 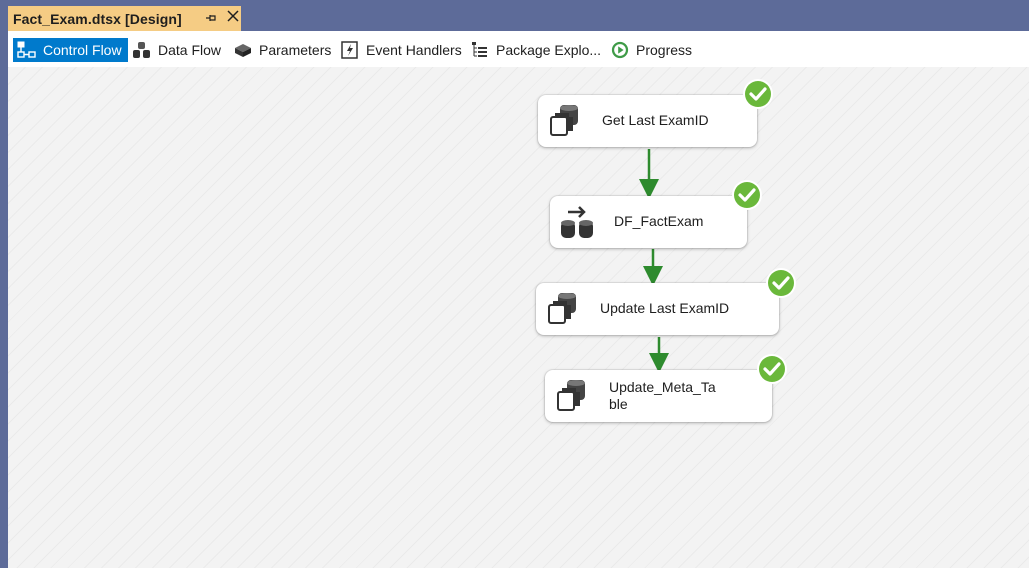 I want to click on document-tab-strip: Fact_Exam.dtsx [Design], so click(x=514, y=15).